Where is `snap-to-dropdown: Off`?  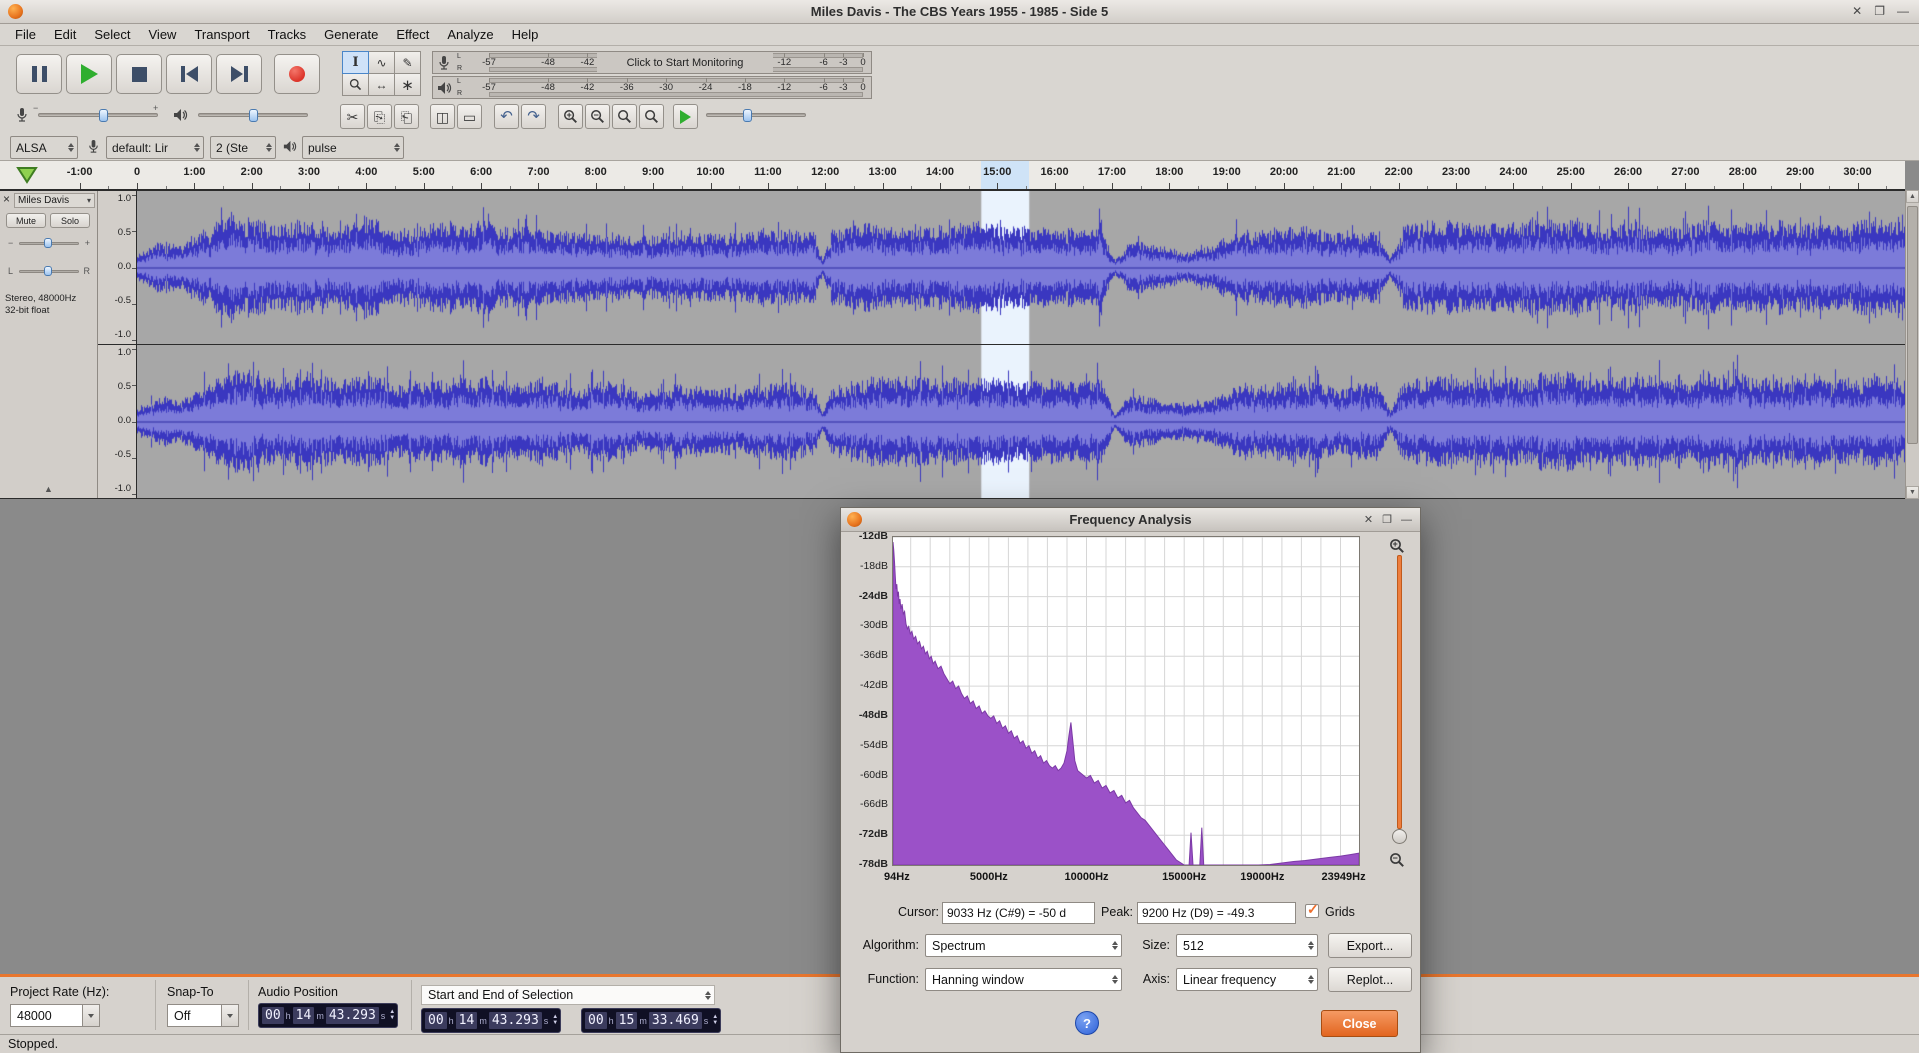
snap-to-dropdown: Off is located at coordinates (203, 1015).